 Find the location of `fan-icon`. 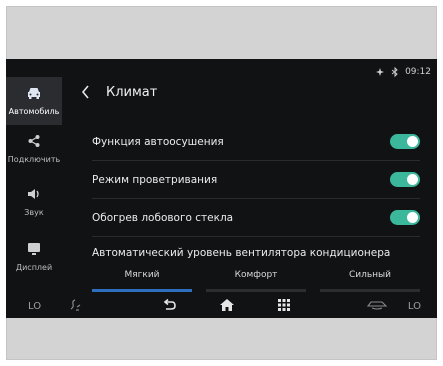

fan-icon is located at coordinates (380, 72).